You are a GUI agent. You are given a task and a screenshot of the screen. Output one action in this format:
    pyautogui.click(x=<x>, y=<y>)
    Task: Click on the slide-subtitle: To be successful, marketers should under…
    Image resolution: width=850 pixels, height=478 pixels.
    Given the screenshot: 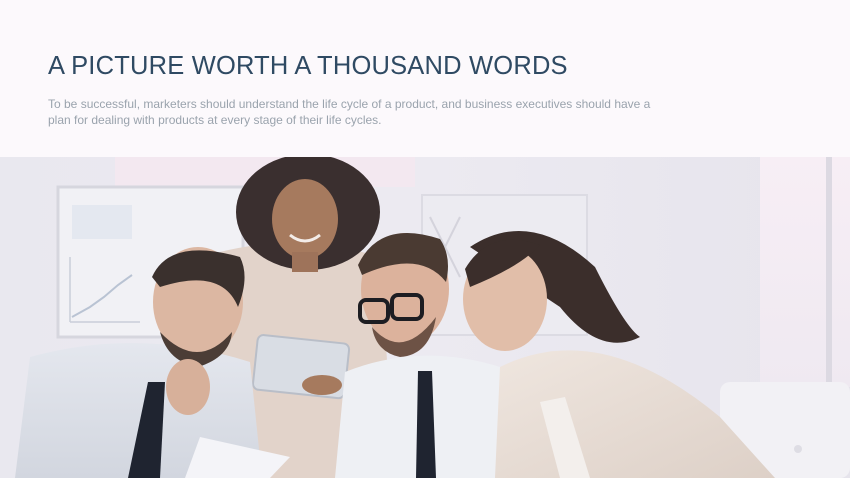 What is the action you would take?
    pyautogui.click(x=349, y=112)
    